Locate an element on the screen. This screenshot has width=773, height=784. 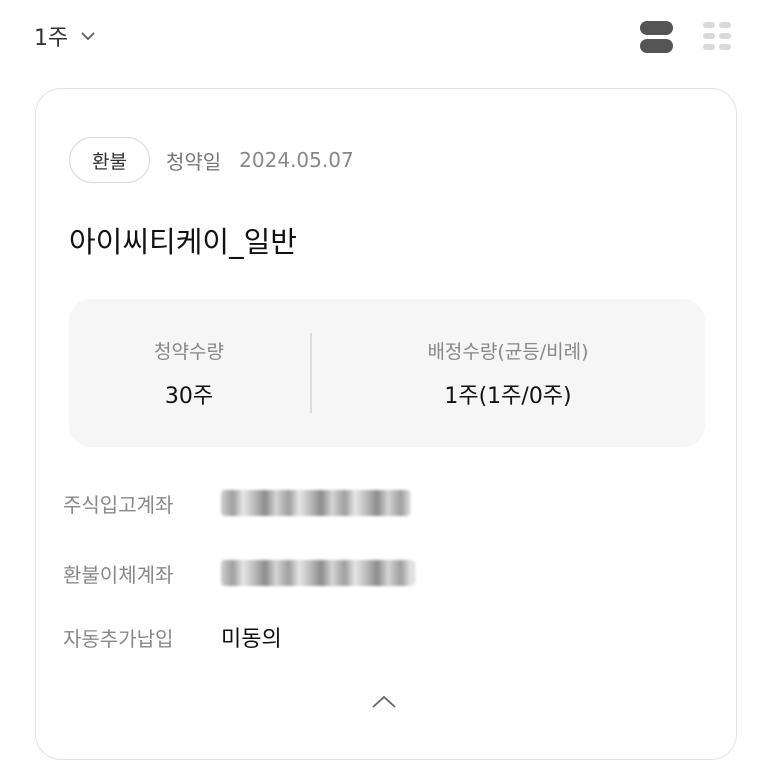
stock-name: 아이씨티케이_일반 is located at coordinates (183, 242).